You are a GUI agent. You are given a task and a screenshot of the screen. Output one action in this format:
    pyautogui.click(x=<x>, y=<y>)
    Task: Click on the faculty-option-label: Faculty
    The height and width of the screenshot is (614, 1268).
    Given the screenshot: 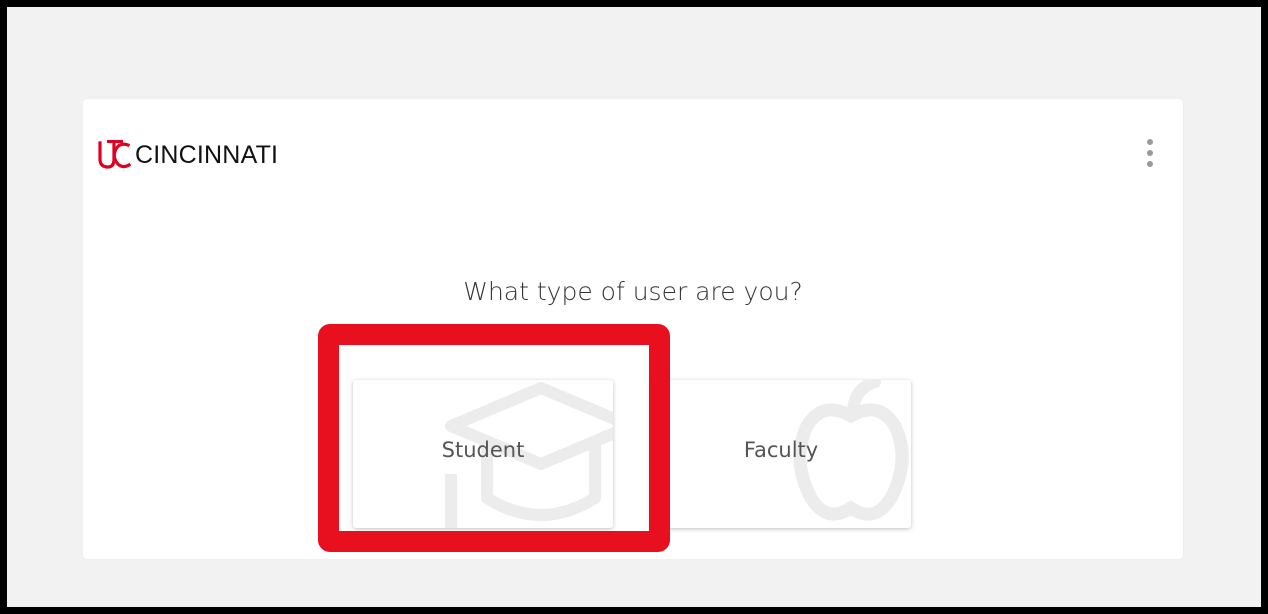 What is the action you would take?
    pyautogui.click(x=781, y=450)
    